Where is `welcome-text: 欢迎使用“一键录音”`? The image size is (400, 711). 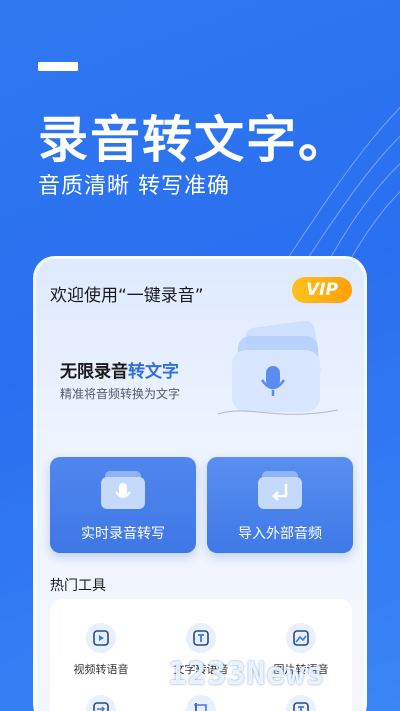
welcome-text: 欢迎使用“一键录音” is located at coordinates (127, 296).